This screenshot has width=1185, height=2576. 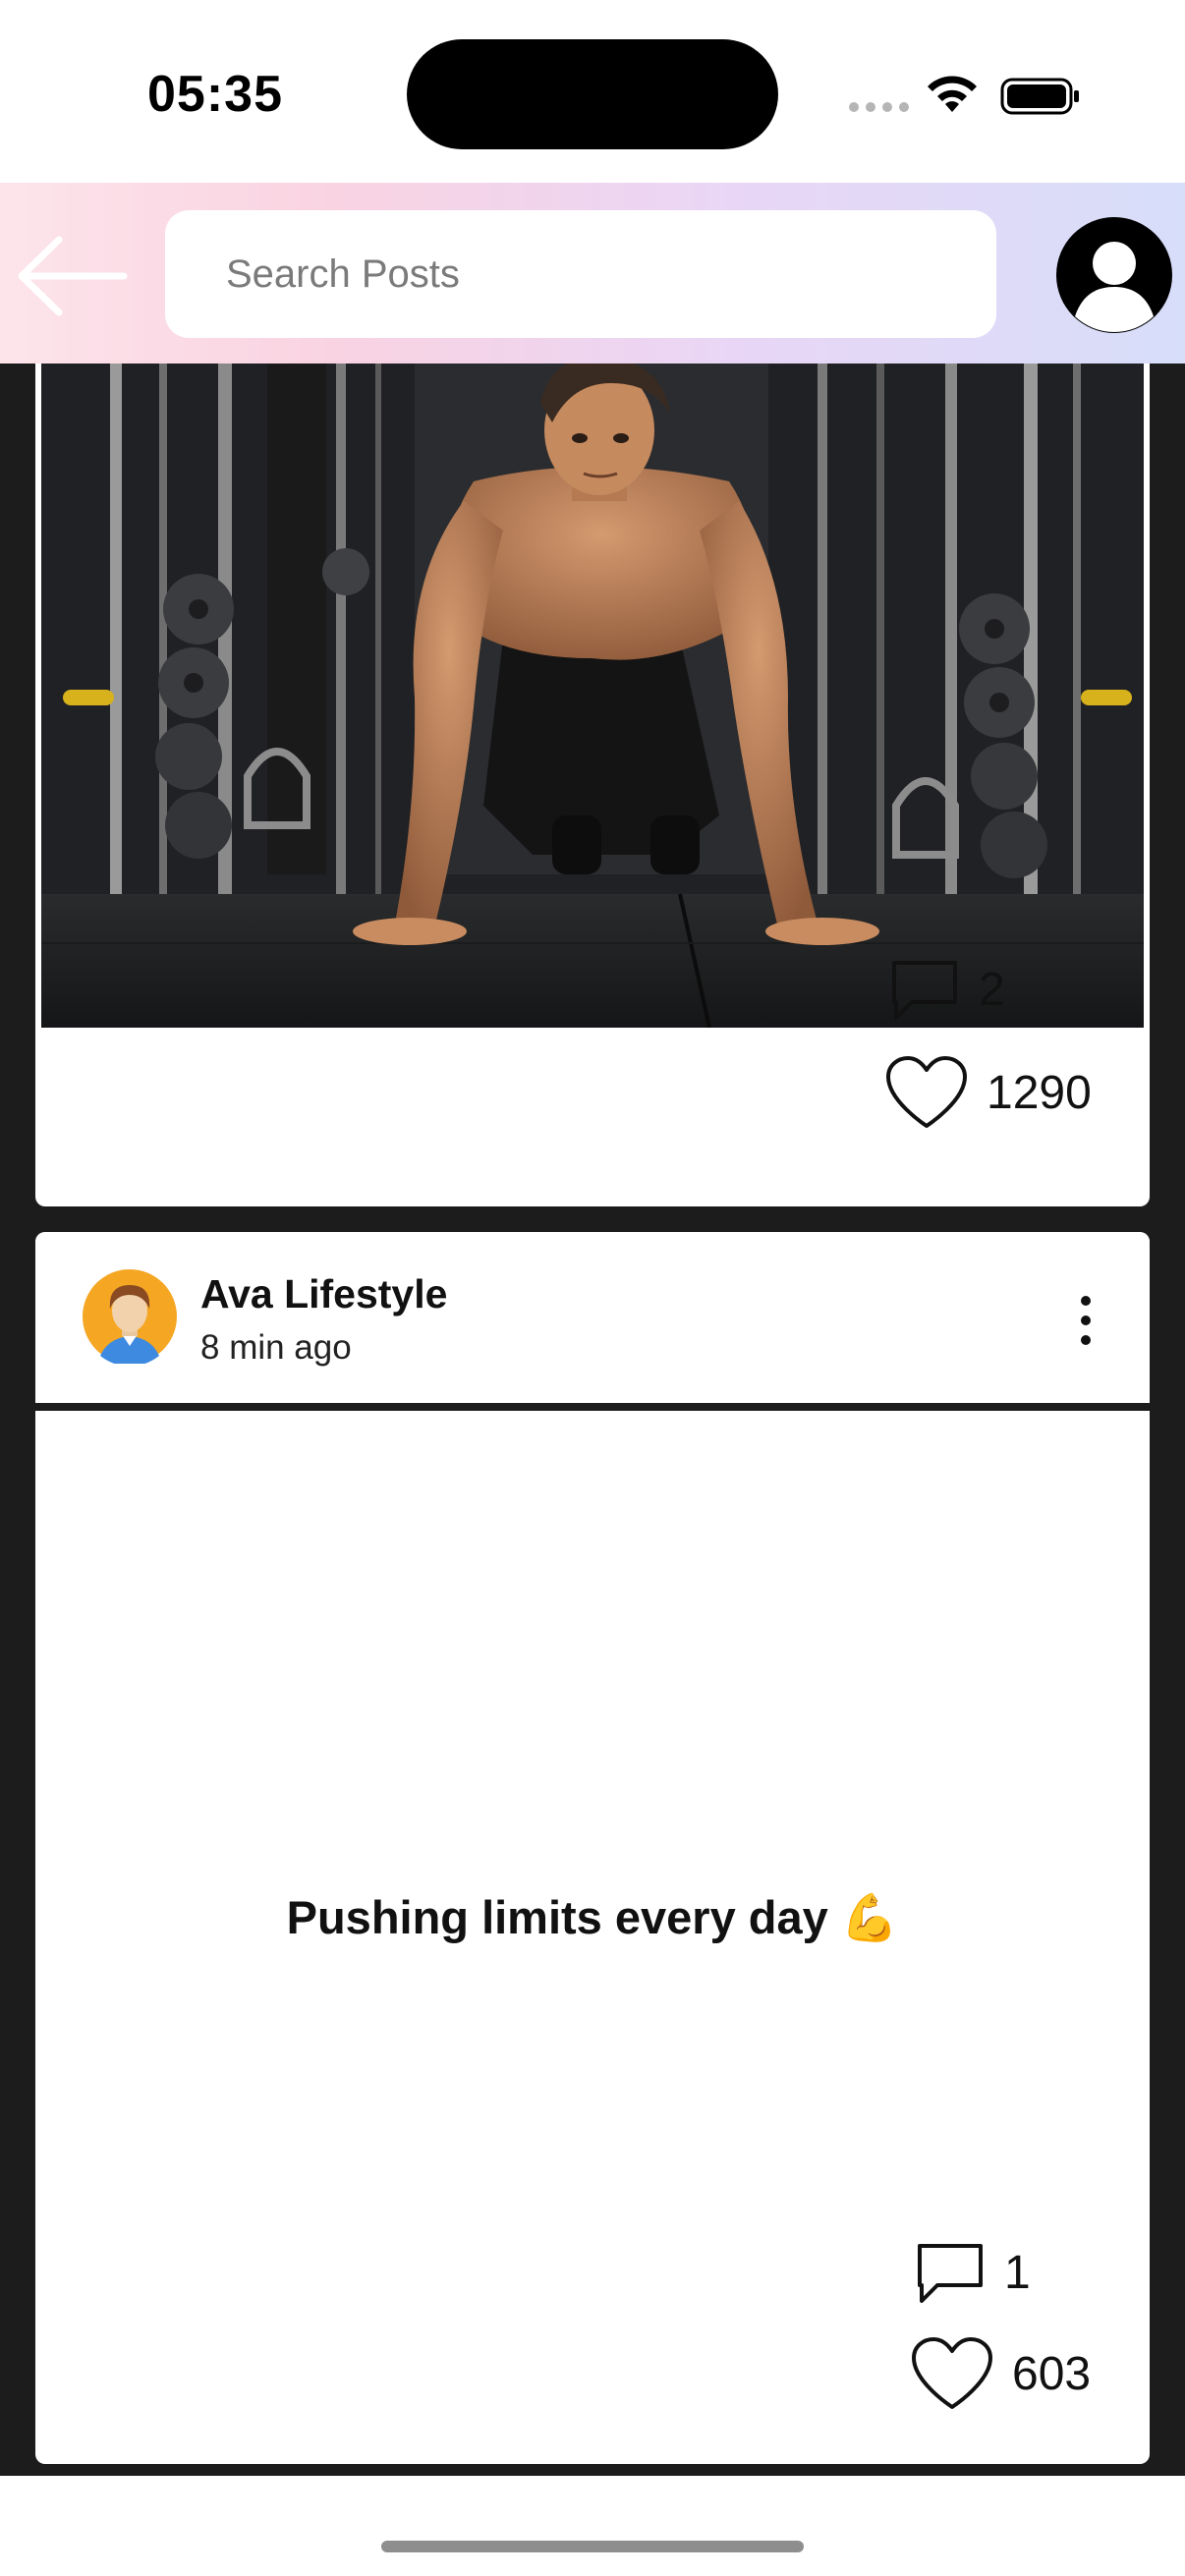 What do you see at coordinates (69, 276) in the screenshot?
I see `back-arrow-icon` at bounding box center [69, 276].